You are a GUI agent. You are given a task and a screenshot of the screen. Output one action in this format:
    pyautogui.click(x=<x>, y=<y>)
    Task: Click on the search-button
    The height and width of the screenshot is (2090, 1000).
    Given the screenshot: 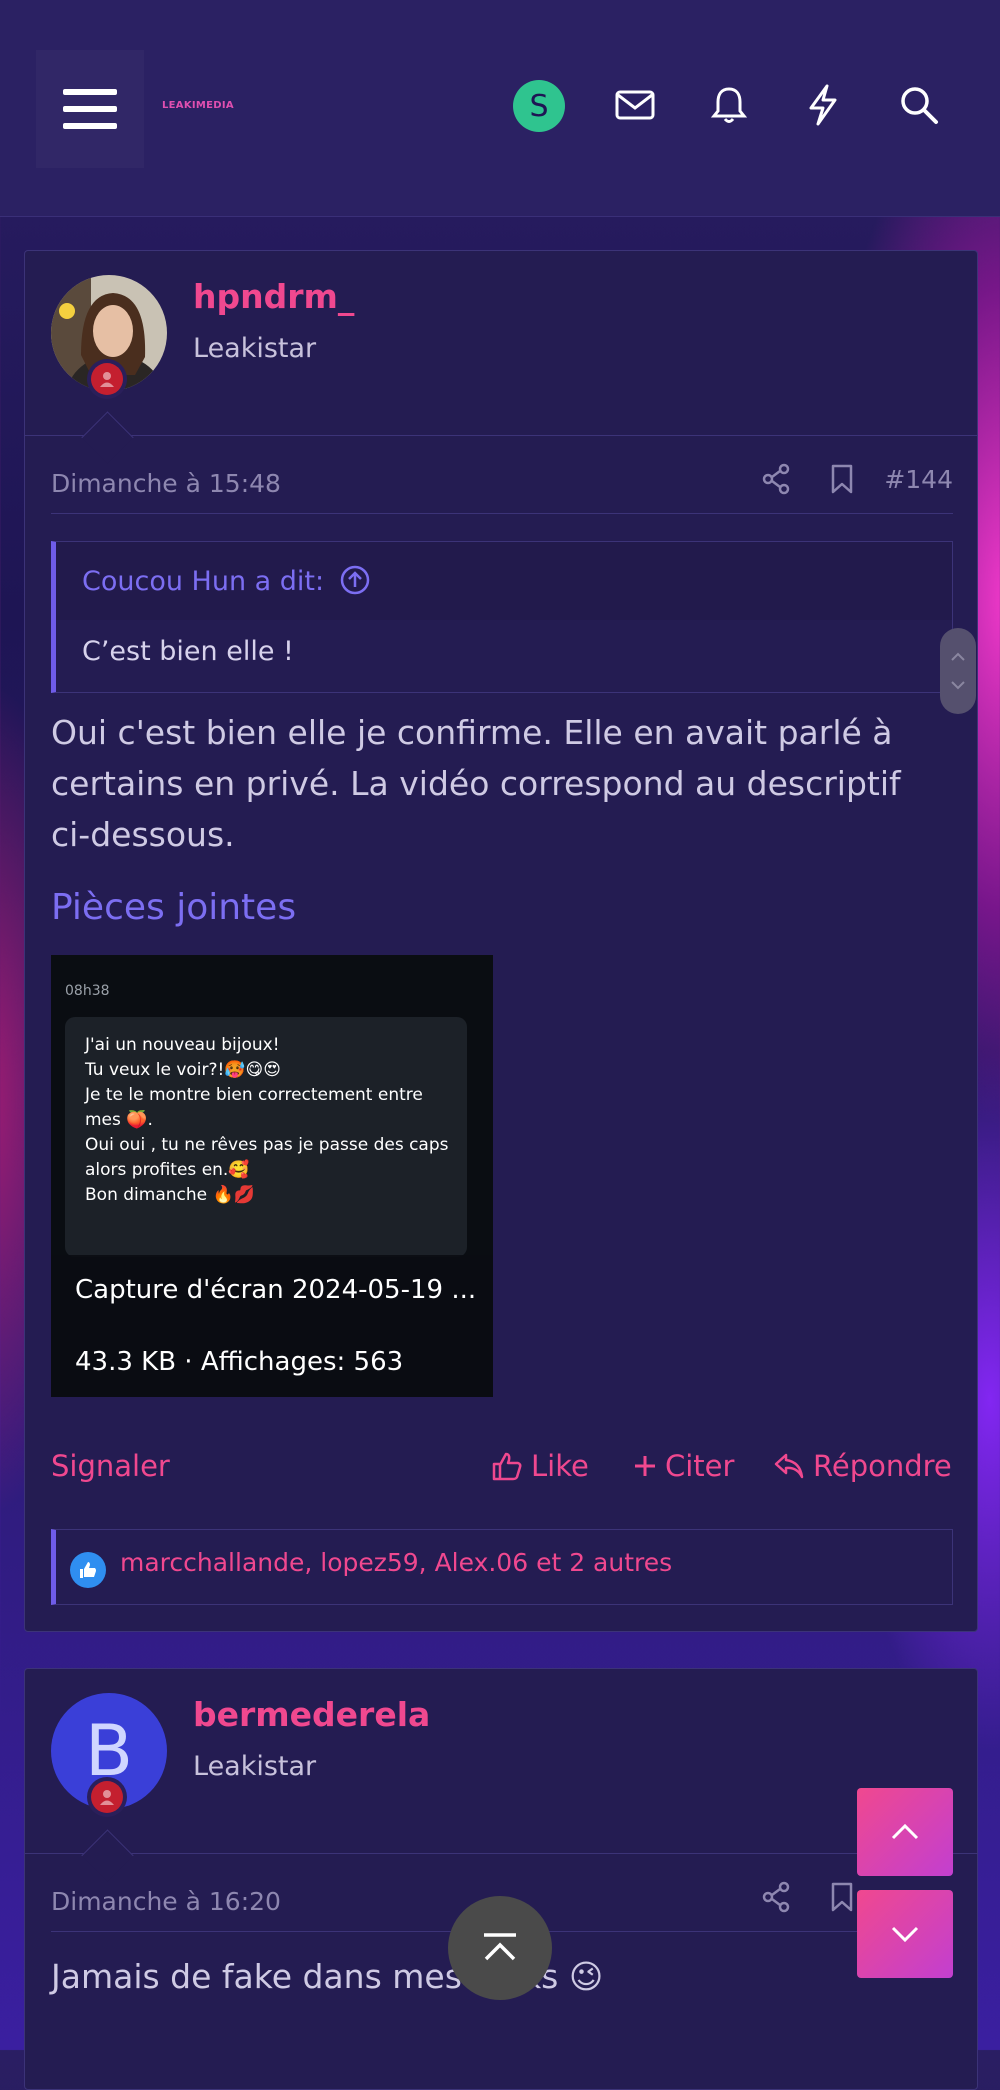 What is the action you would take?
    pyautogui.click(x=919, y=105)
    